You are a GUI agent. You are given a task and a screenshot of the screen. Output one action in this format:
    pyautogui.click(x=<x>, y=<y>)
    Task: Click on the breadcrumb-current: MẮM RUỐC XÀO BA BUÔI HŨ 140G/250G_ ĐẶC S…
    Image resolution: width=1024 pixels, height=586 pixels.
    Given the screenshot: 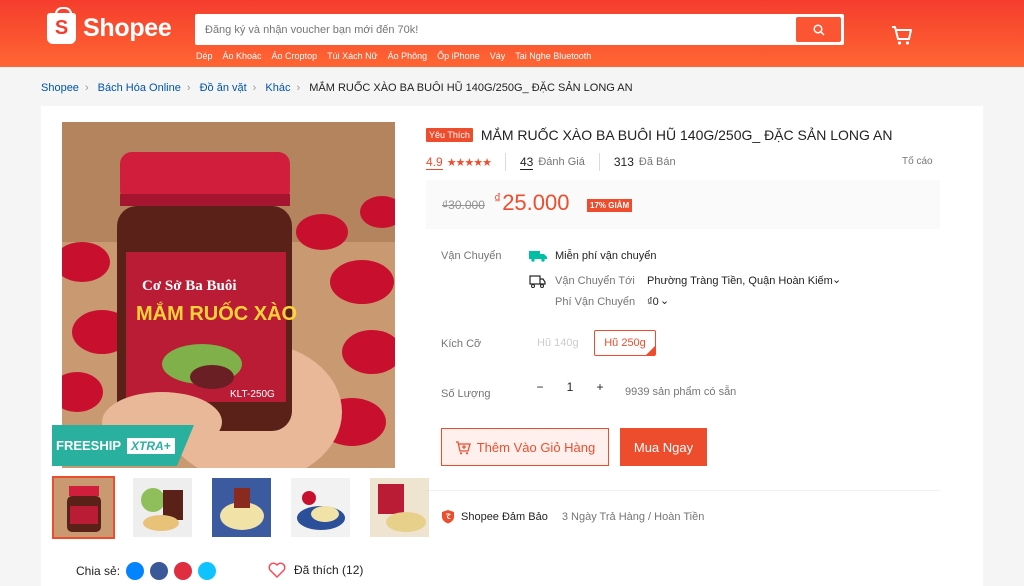 What is the action you would take?
    pyautogui.click(x=471, y=88)
    